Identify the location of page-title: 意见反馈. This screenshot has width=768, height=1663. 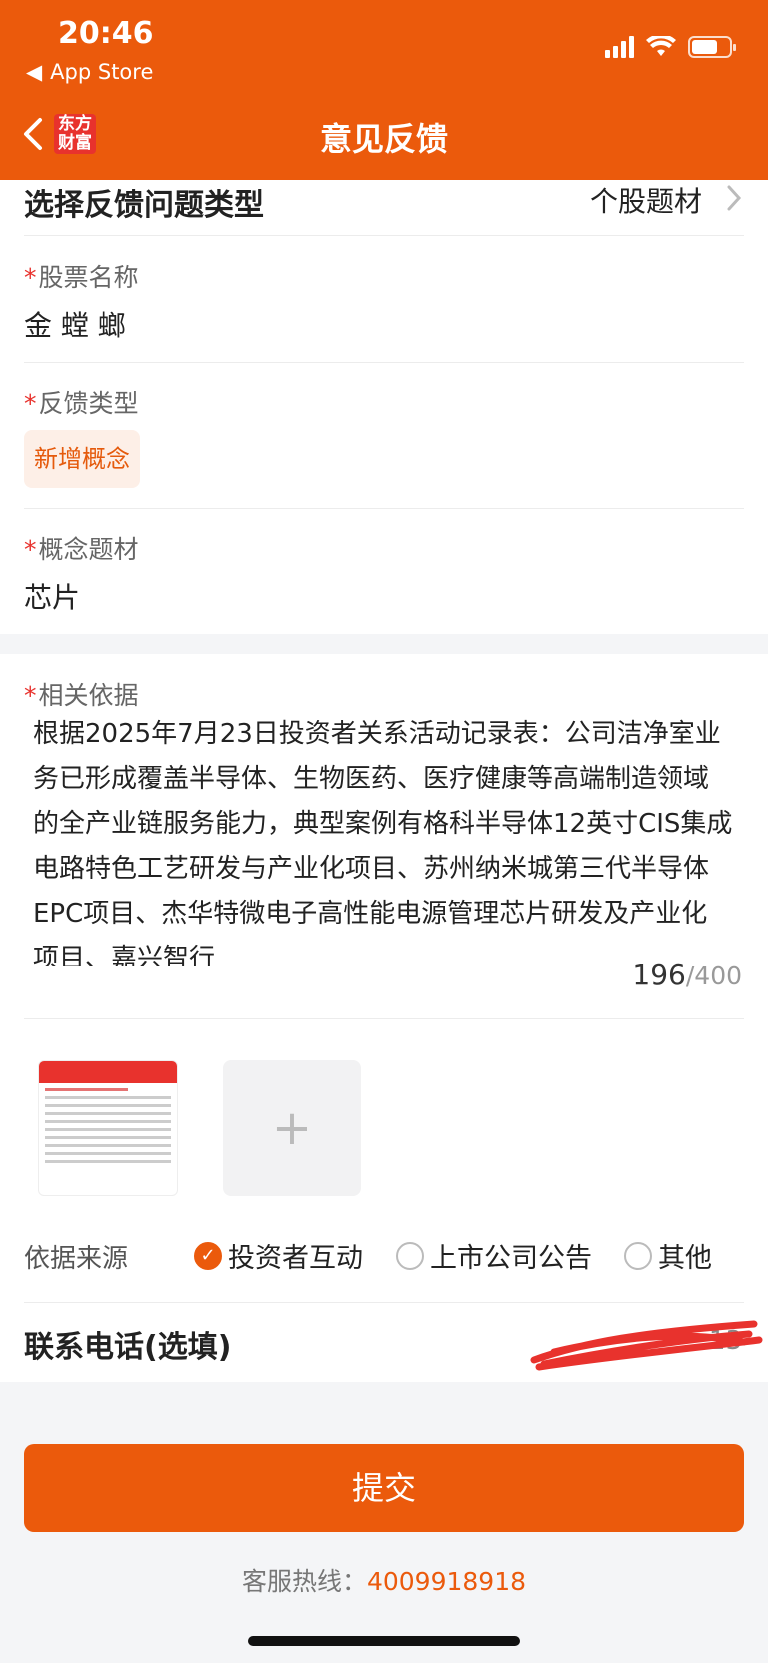
(383, 139).